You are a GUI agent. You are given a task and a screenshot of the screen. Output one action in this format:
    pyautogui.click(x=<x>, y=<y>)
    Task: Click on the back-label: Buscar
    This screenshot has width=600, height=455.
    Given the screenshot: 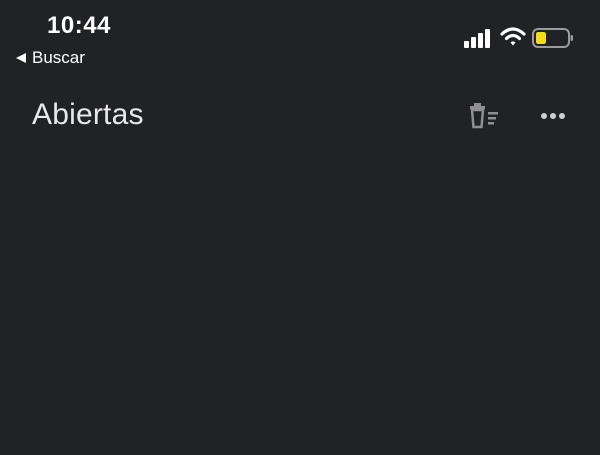 What is the action you would take?
    pyautogui.click(x=58, y=57)
    